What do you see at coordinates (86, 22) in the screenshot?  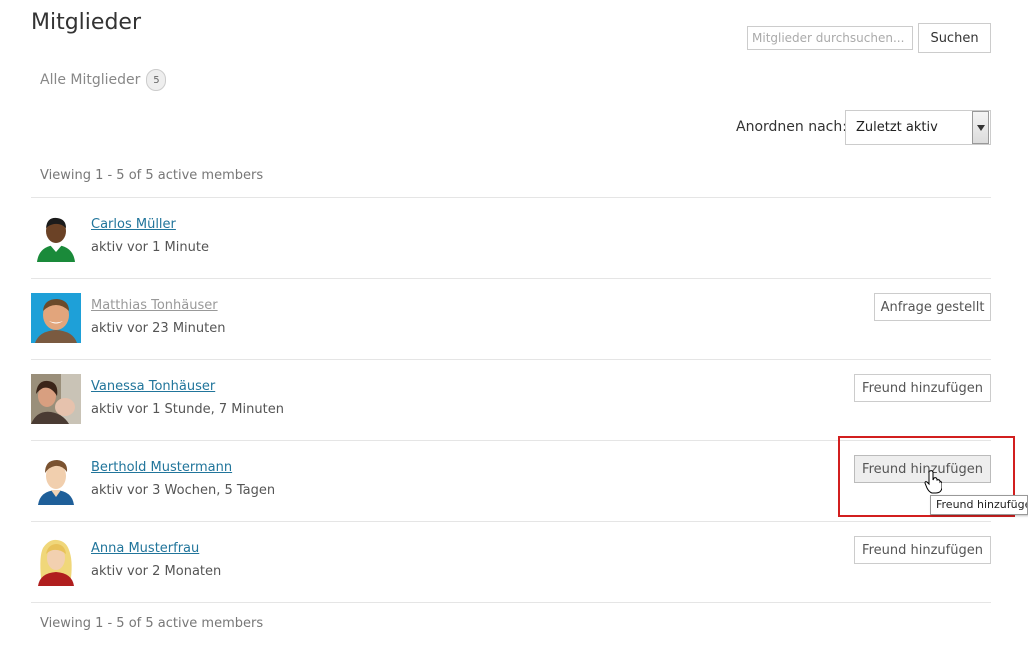 I see `page-title: Mitglieder` at bounding box center [86, 22].